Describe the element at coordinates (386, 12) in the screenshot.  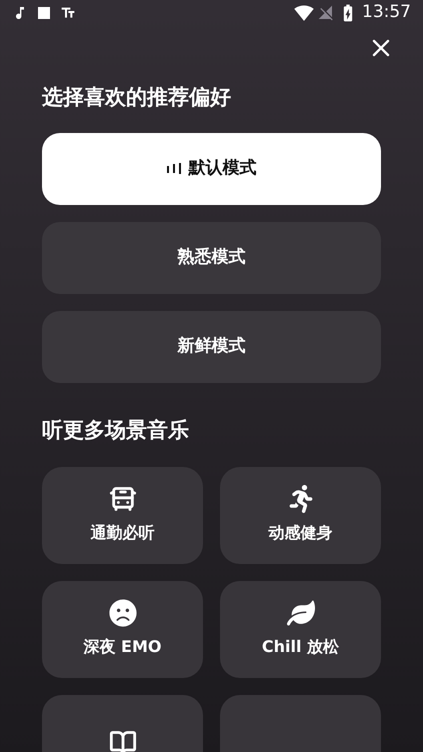
I see `status-time: 13:57` at that location.